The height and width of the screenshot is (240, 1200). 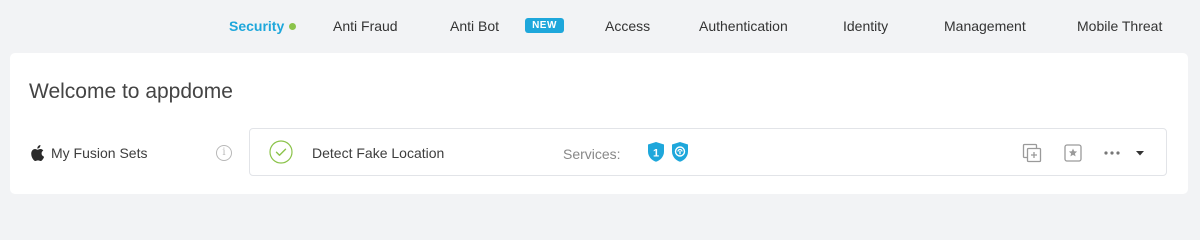 What do you see at coordinates (544, 25) in the screenshot?
I see `new-badge: NEW` at bounding box center [544, 25].